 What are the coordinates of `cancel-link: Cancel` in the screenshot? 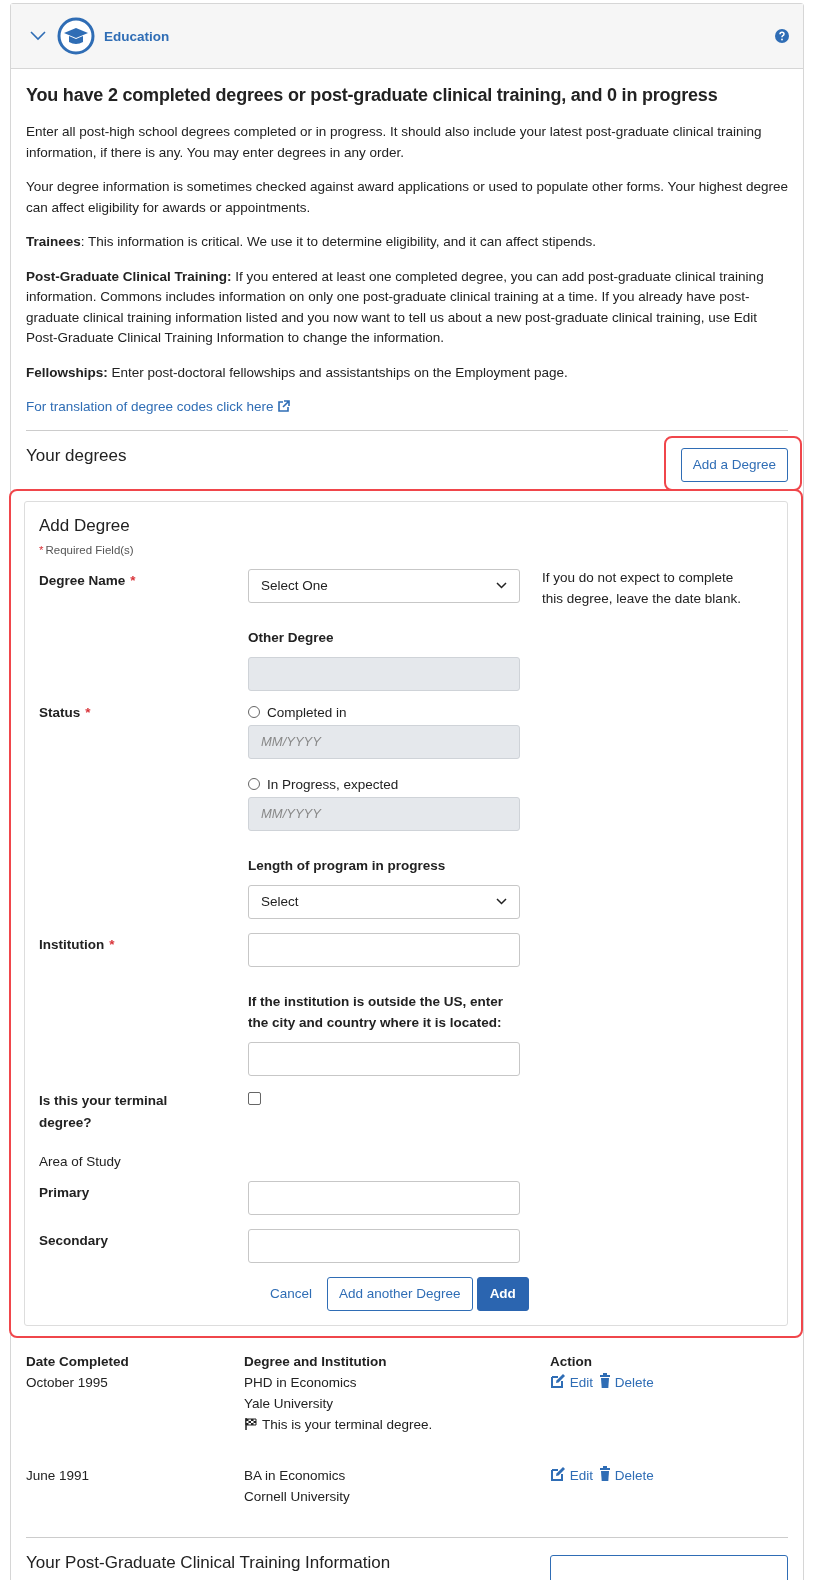 It's located at (291, 1293).